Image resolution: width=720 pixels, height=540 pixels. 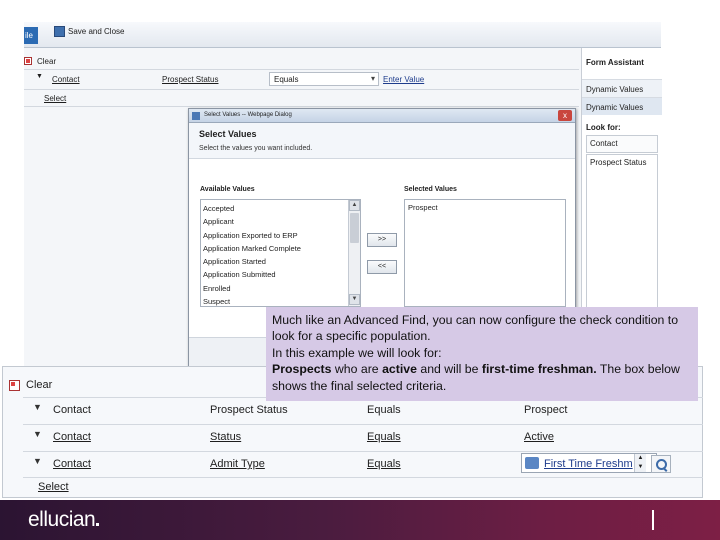 I want to click on ellucian-logo: ellucian, so click(x=64, y=520).